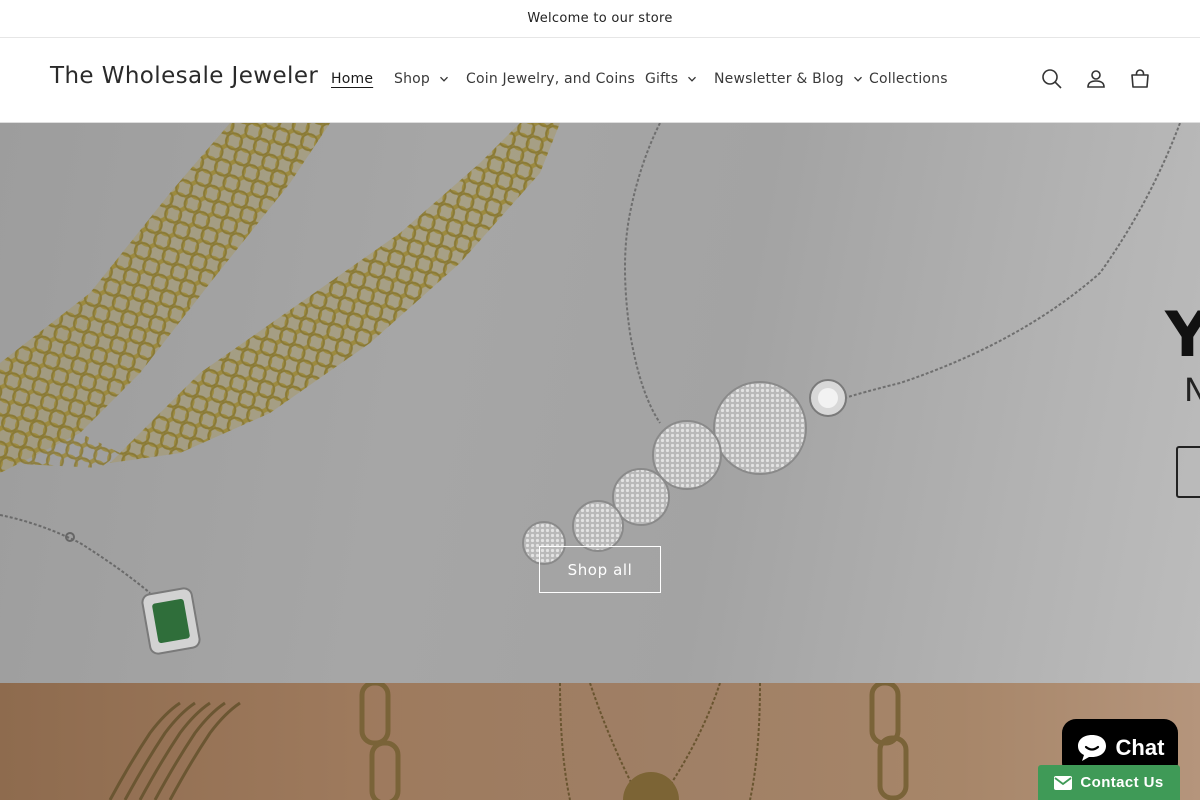 Image resolution: width=1200 pixels, height=800 pixels. I want to click on shop-all-button: Shop all, so click(600, 569).